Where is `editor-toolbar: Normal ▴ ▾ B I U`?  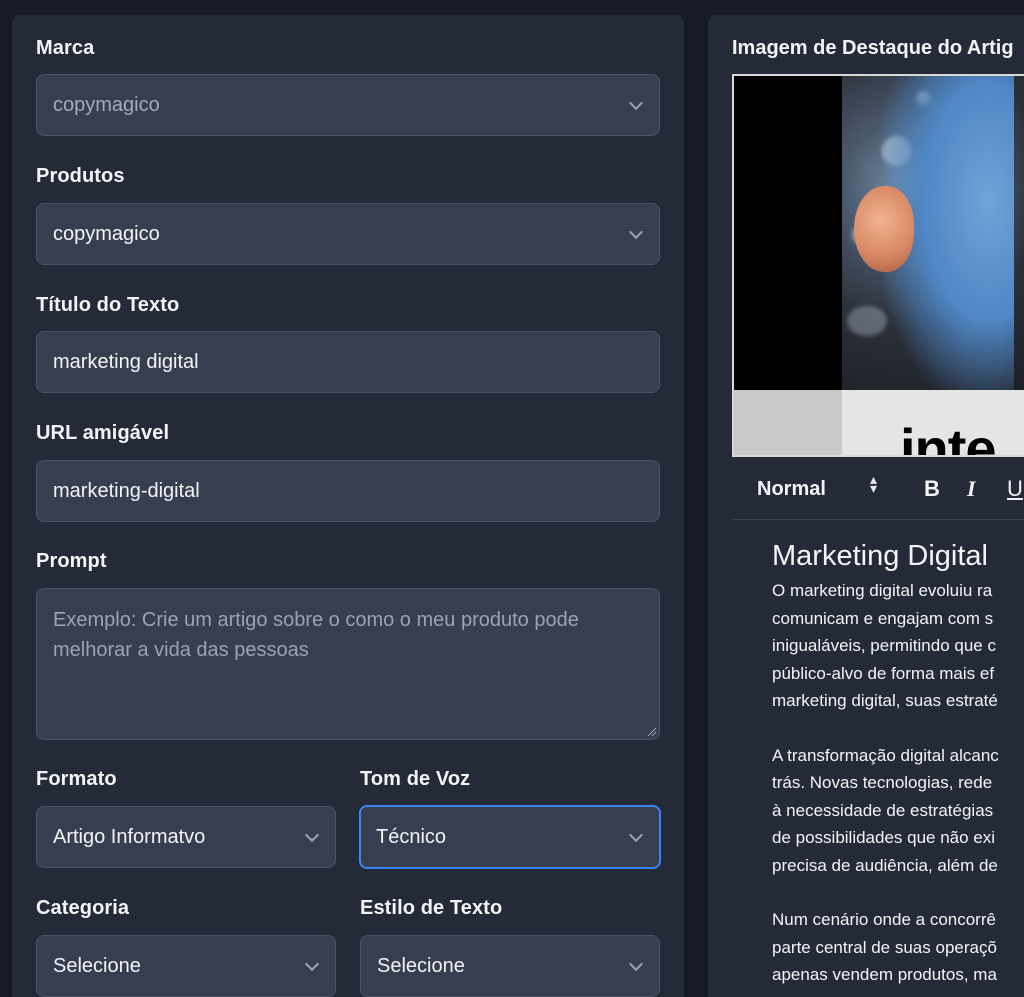 editor-toolbar: Normal ▴ ▾ B I U is located at coordinates (878, 495).